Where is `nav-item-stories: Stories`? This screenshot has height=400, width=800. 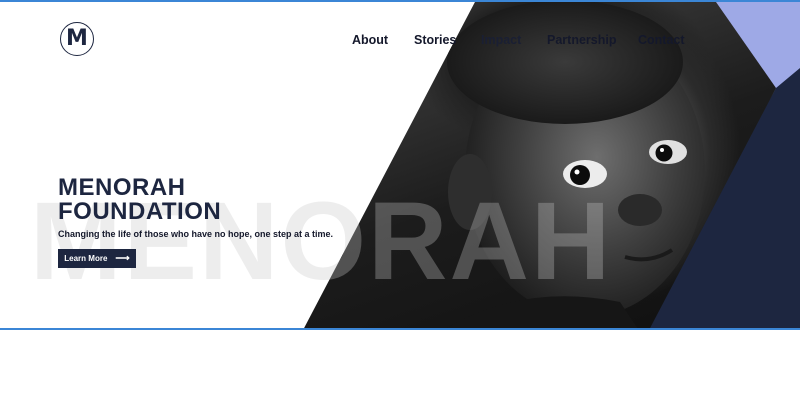 nav-item-stories: Stories is located at coordinates (435, 40).